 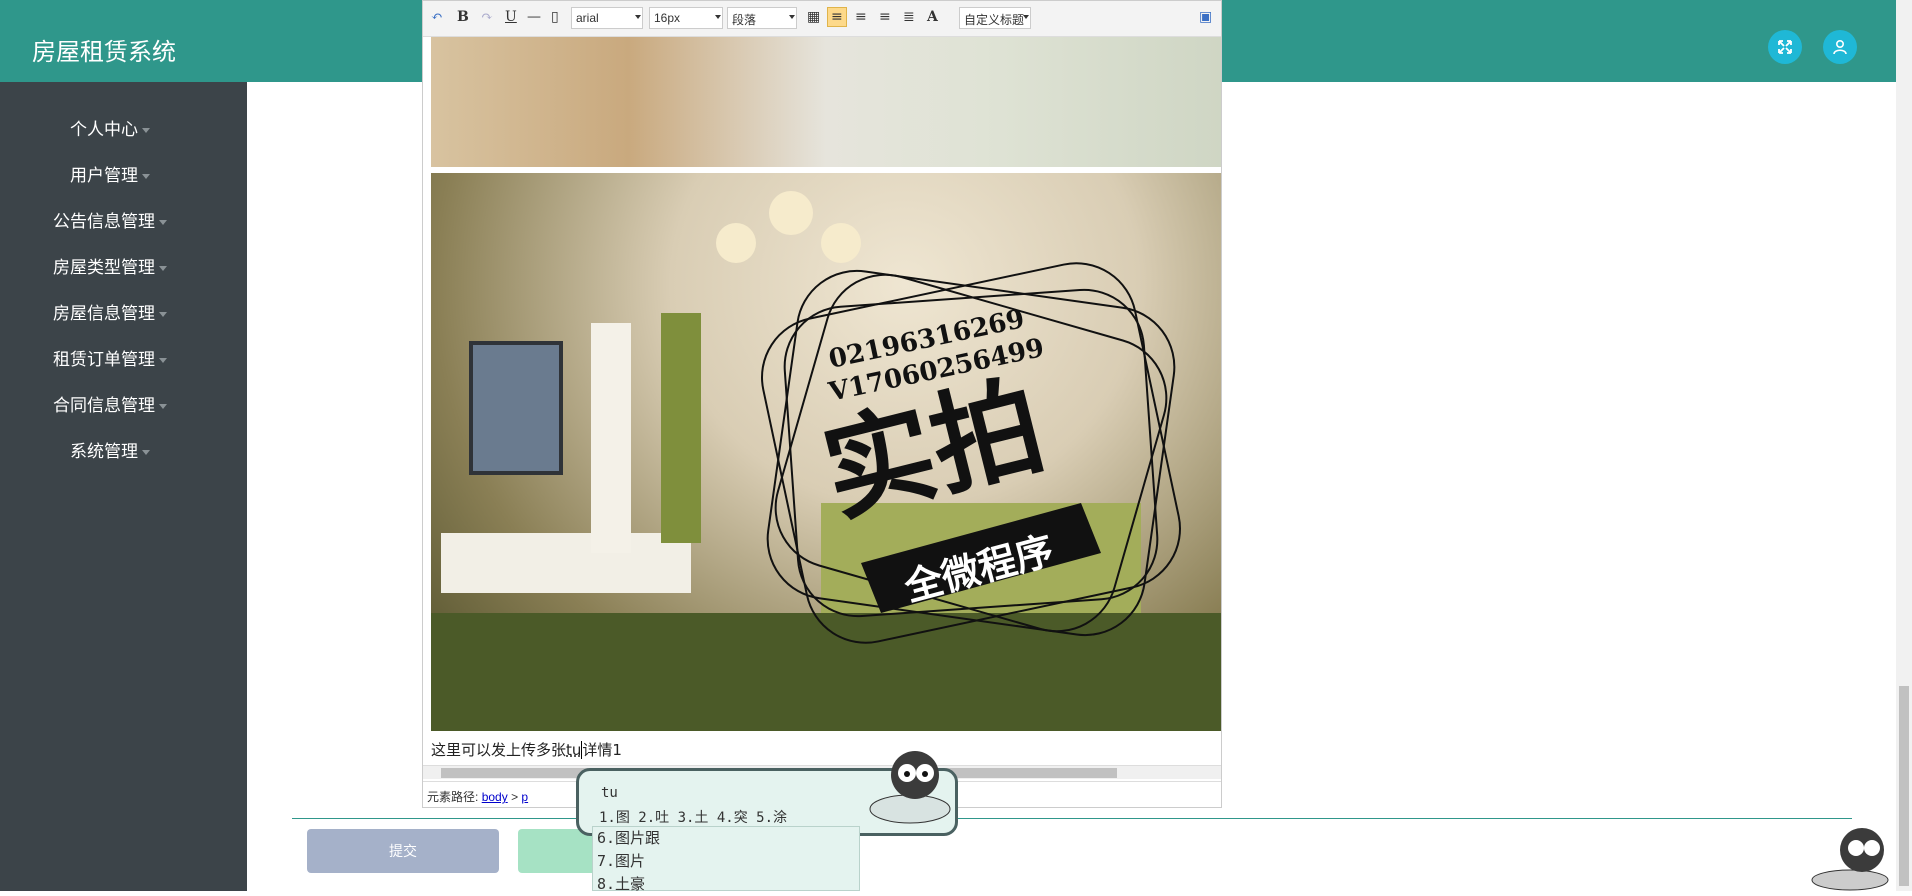 I want to click on ime-candidates: 1.图 2.吐 3.土 4.突 5.涂, so click(x=693, y=817).